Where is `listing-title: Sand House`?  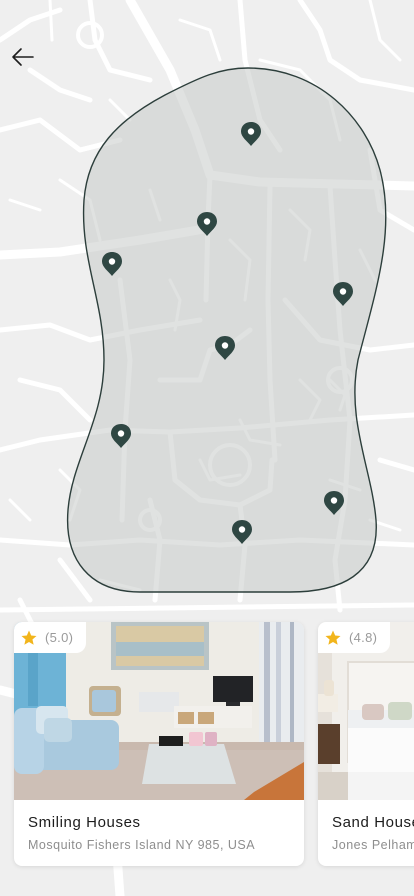
listing-title: Sand House is located at coordinates (373, 822).